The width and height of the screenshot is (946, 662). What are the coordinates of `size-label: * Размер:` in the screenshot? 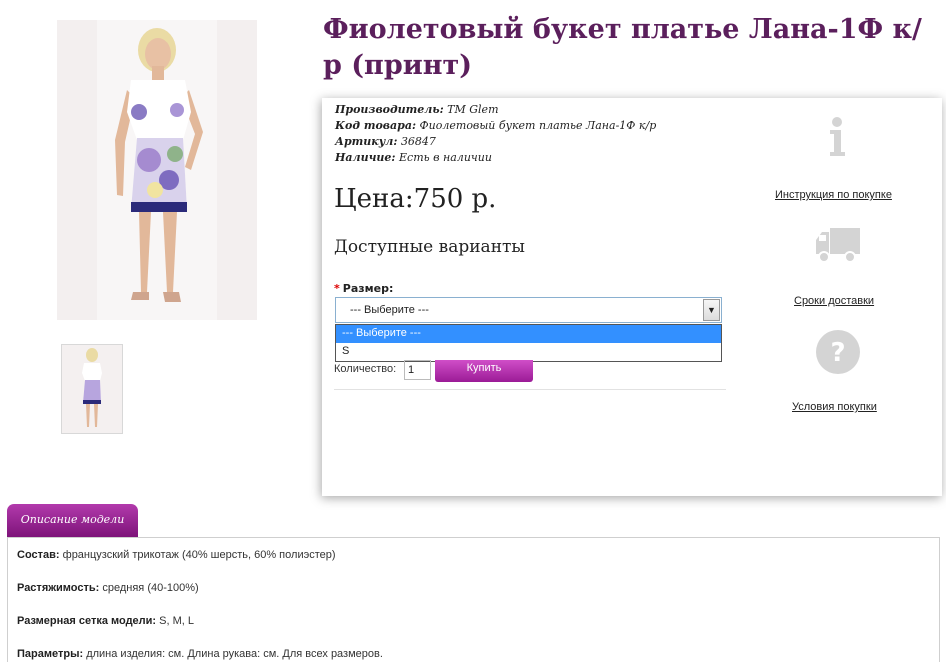 It's located at (363, 288).